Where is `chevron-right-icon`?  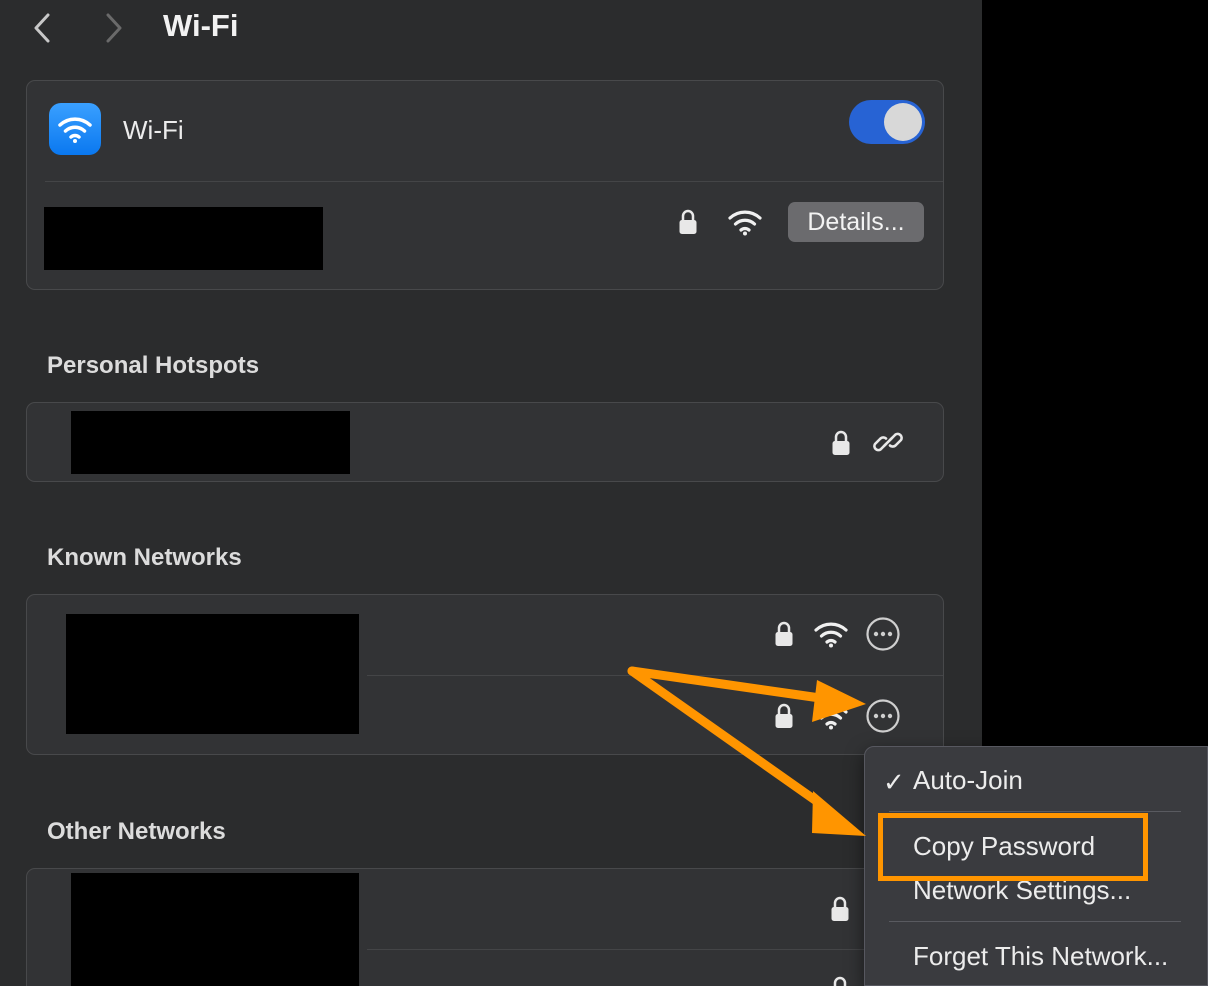 chevron-right-icon is located at coordinates (114, 28).